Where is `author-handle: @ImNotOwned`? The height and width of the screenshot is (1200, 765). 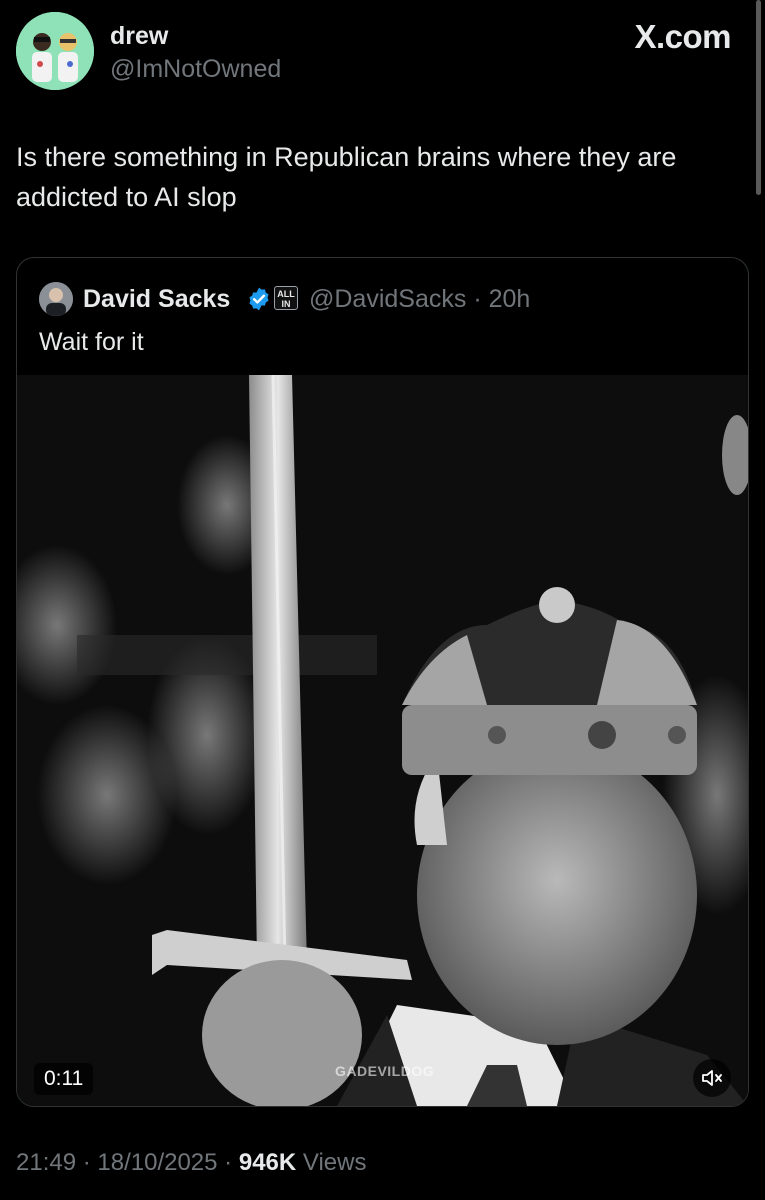 author-handle: @ImNotOwned is located at coordinates (195, 69).